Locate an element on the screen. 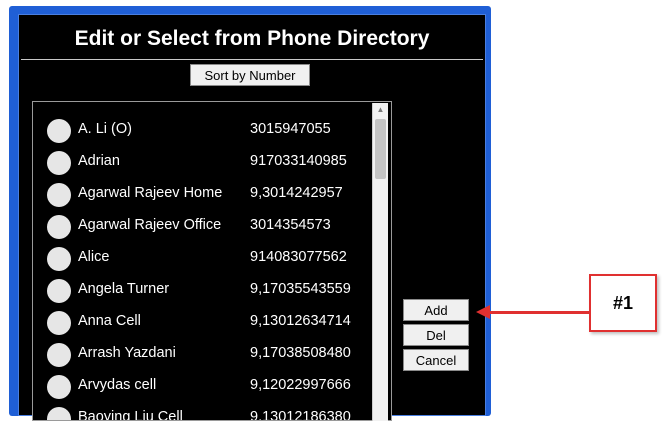  list-item: Baoying Liu Cell 9,13012186380 is located at coordinates (203, 411).